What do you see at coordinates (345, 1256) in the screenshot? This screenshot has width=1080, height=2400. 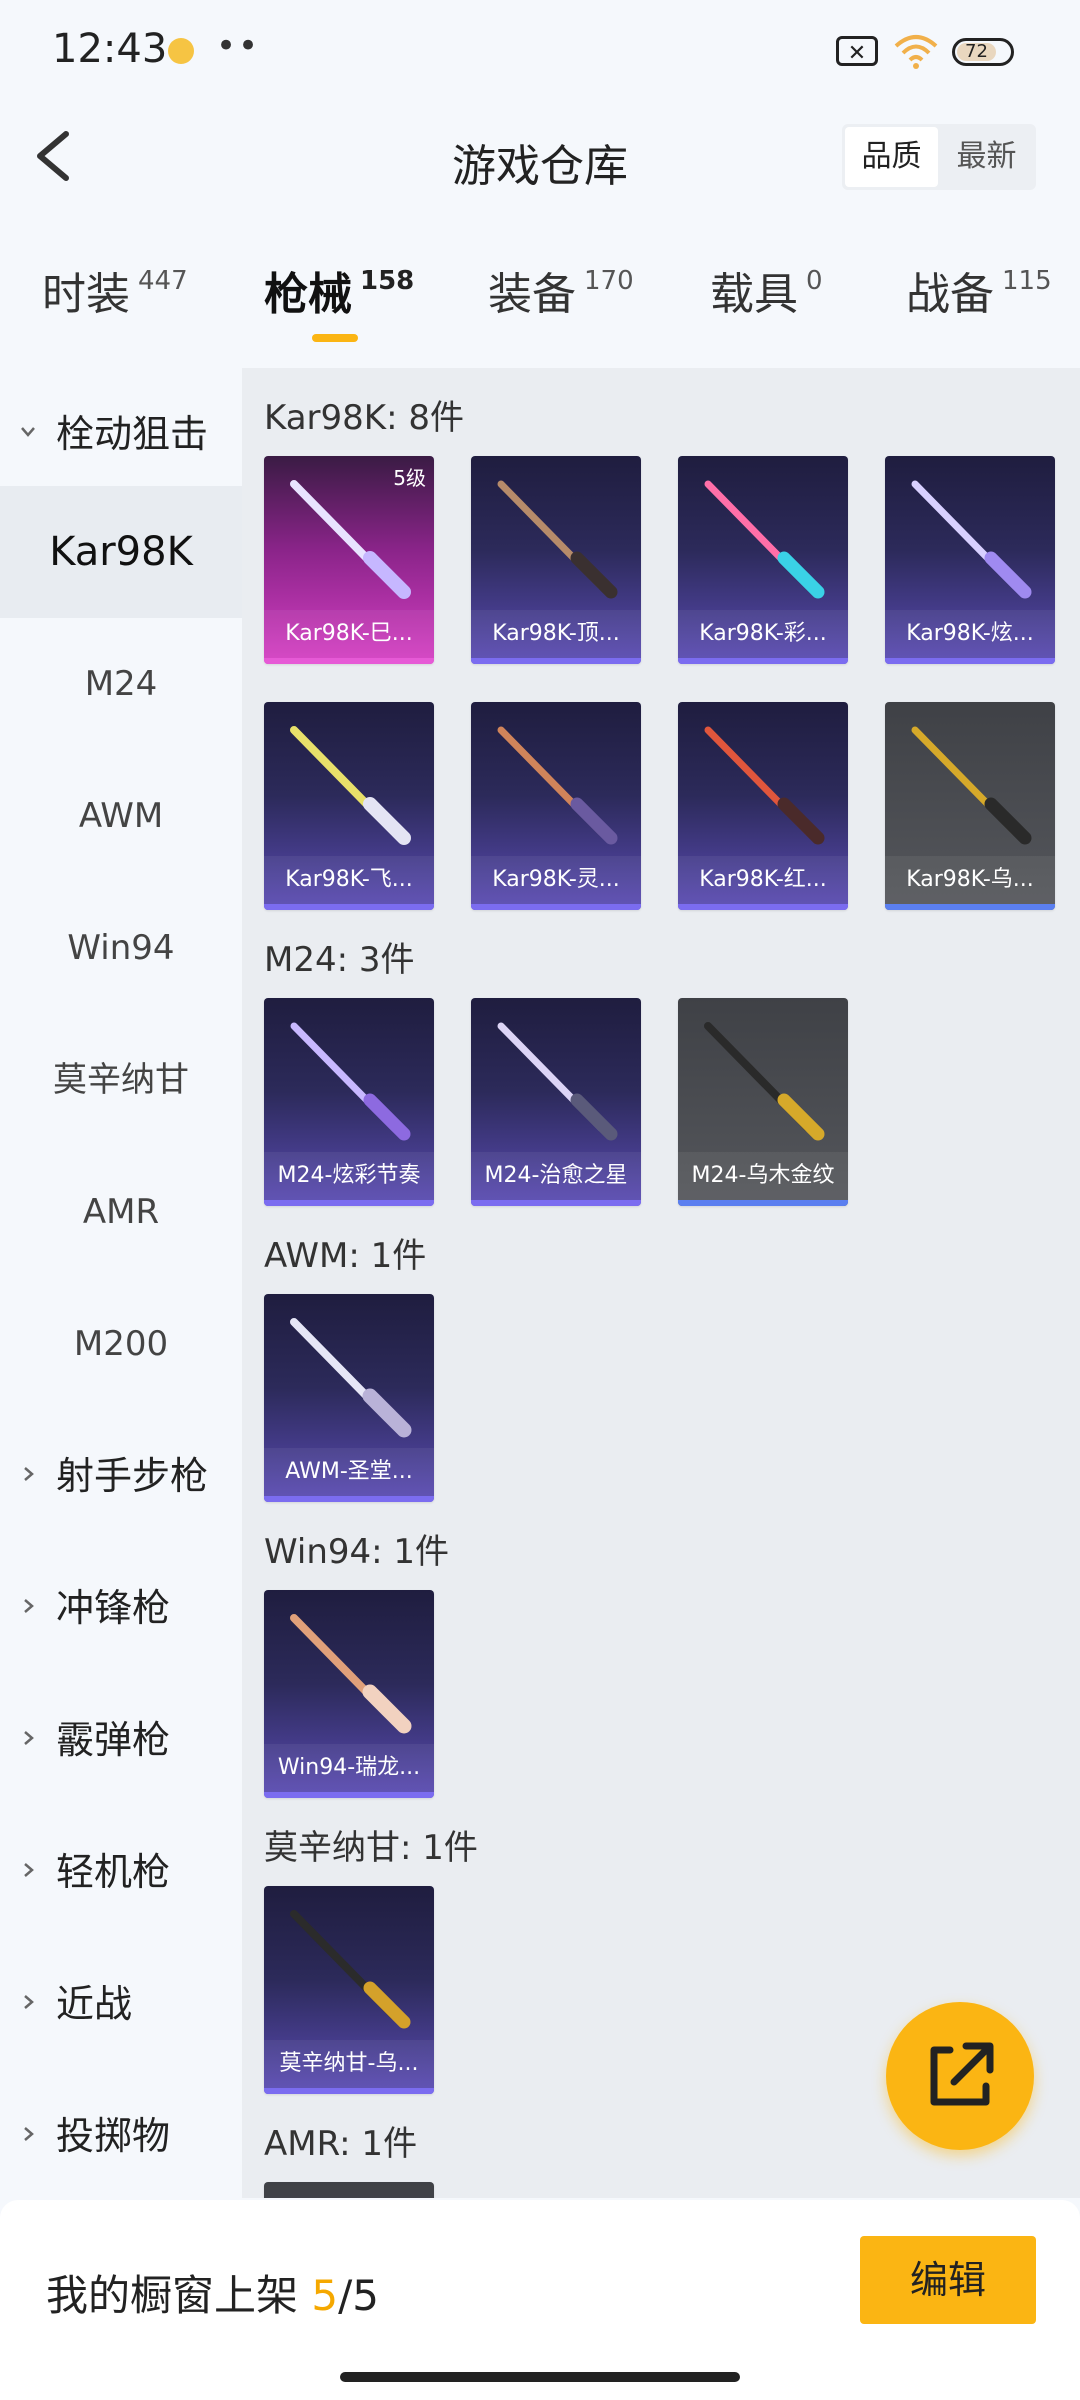 I see `section-title-awm: AWM: 1件` at bounding box center [345, 1256].